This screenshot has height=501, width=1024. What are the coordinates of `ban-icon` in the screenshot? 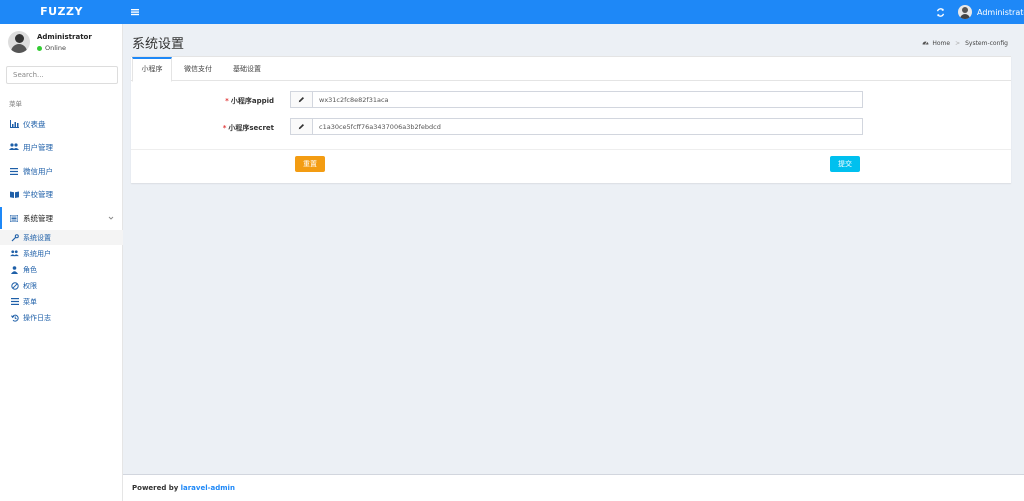 It's located at (14, 285).